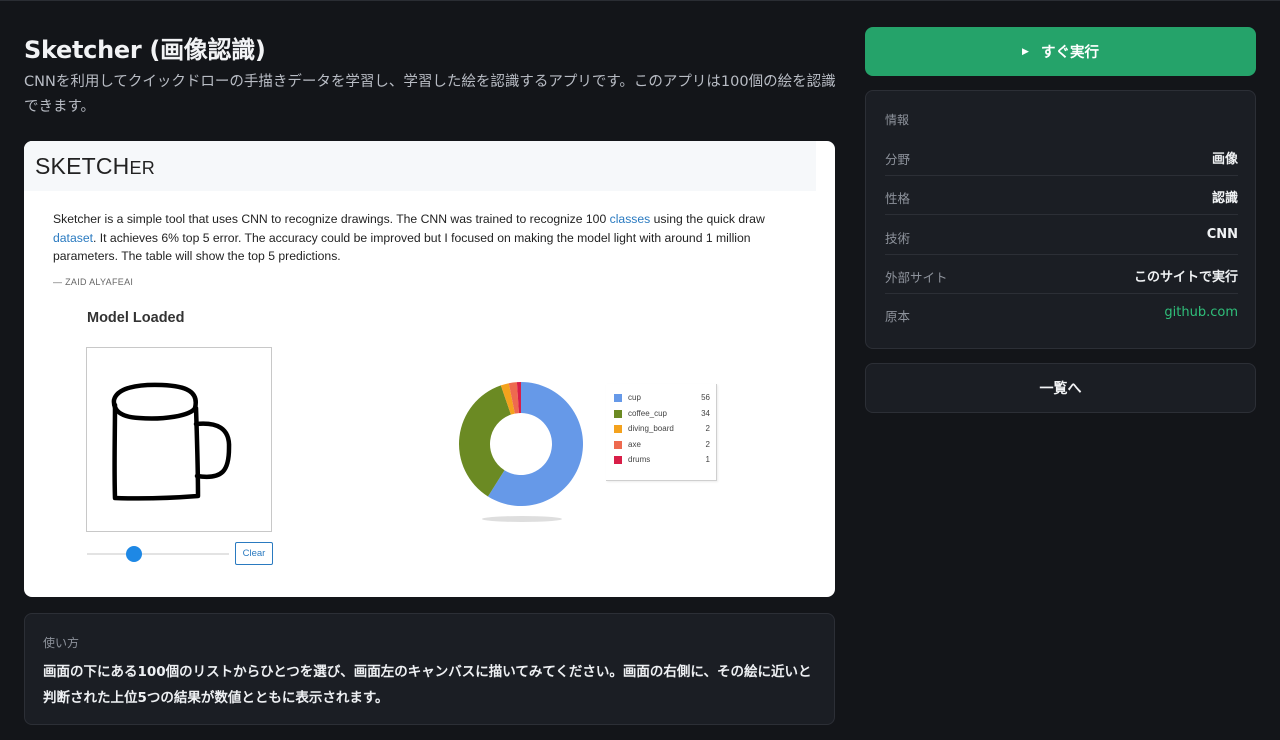 The height and width of the screenshot is (740, 1280). I want to click on legend-label: axe, so click(634, 444).